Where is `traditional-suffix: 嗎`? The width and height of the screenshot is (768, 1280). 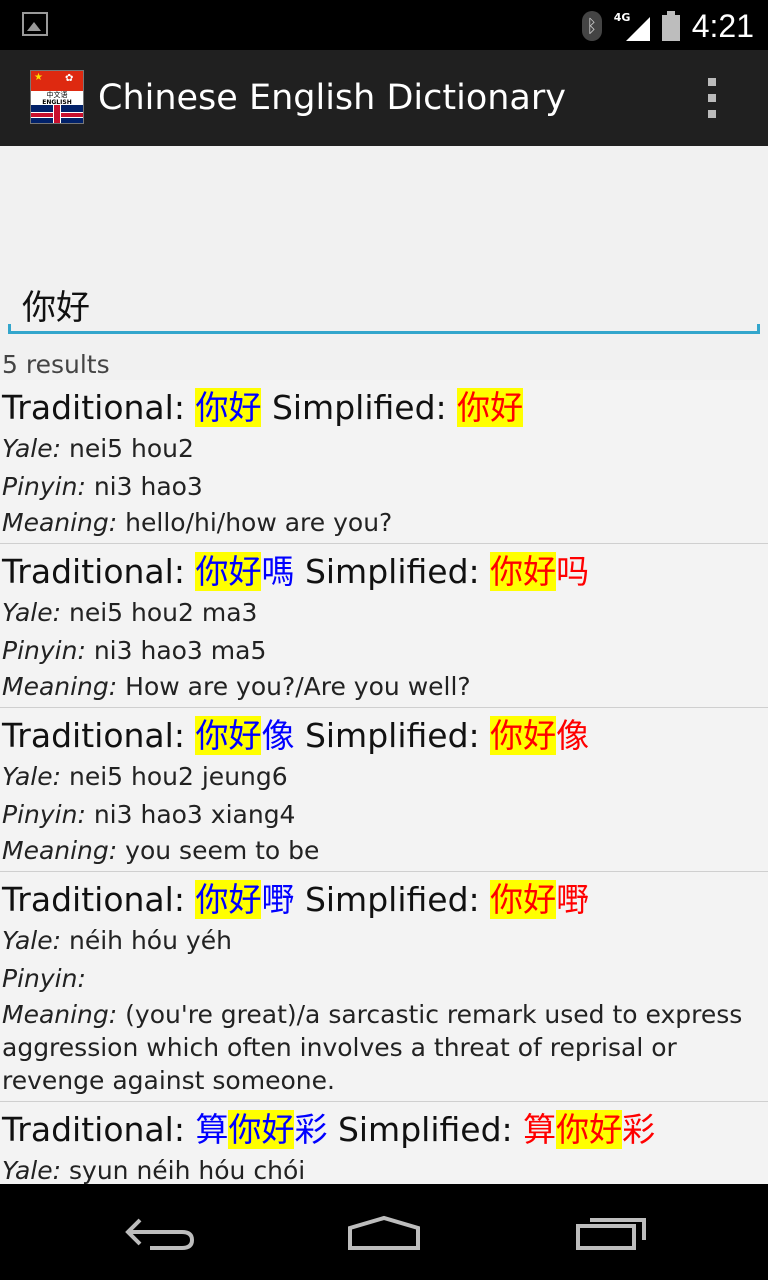
traditional-suffix: 嗎 is located at coordinates (278, 571).